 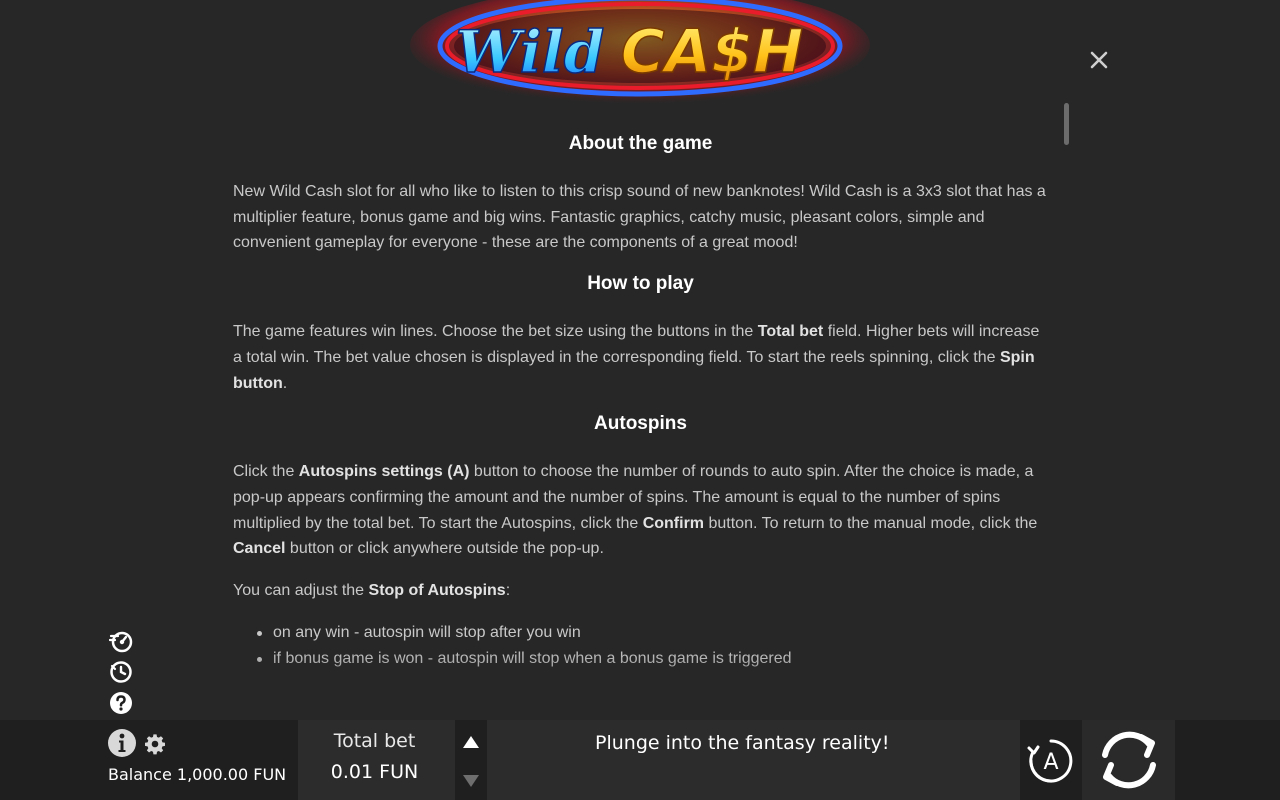 I want to click on game-logo: Wild CA$H, so click(x=640, y=52).